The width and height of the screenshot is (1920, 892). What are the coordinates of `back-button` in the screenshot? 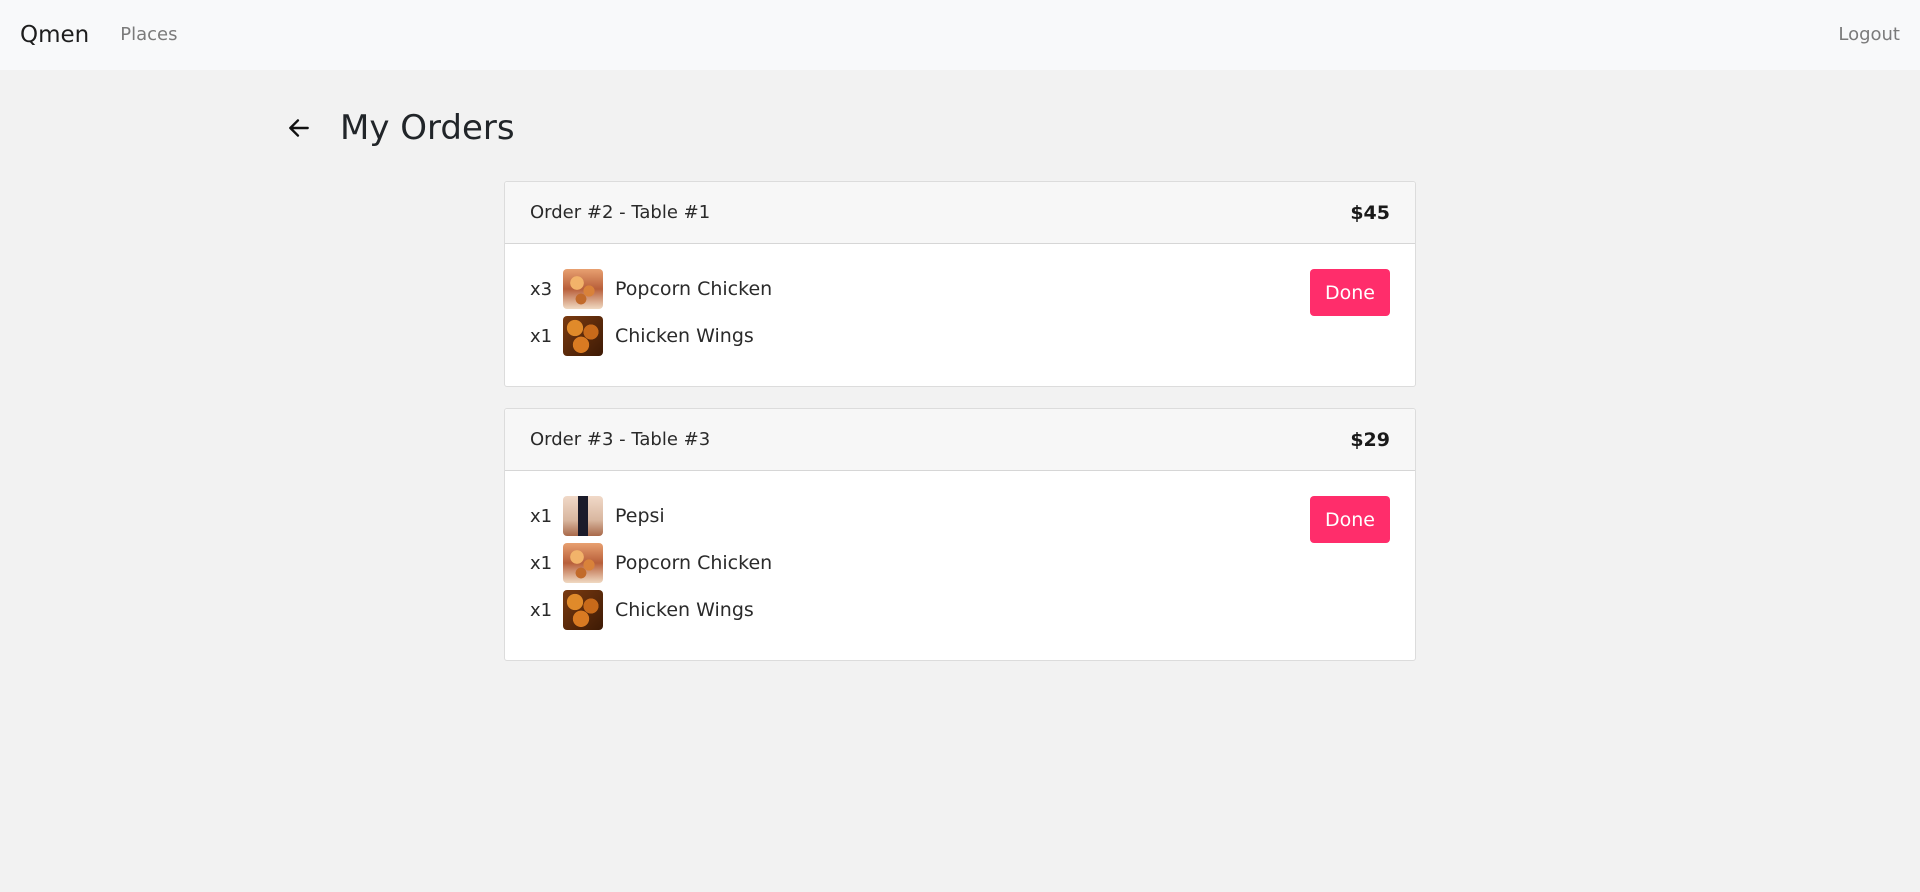 It's located at (299, 128).